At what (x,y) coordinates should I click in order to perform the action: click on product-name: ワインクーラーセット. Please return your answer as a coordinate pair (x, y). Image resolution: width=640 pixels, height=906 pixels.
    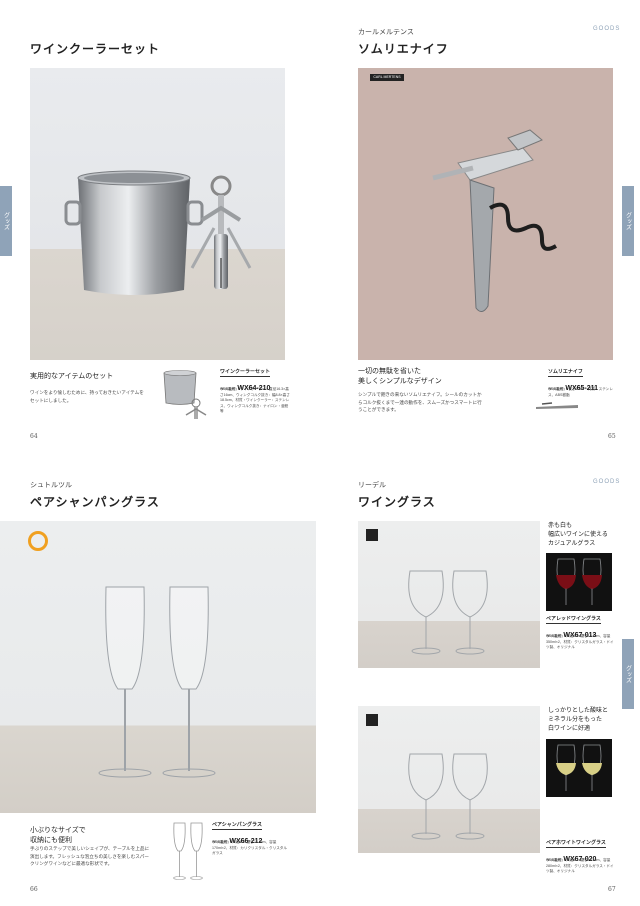
    Looking at the image, I should click on (245, 373).